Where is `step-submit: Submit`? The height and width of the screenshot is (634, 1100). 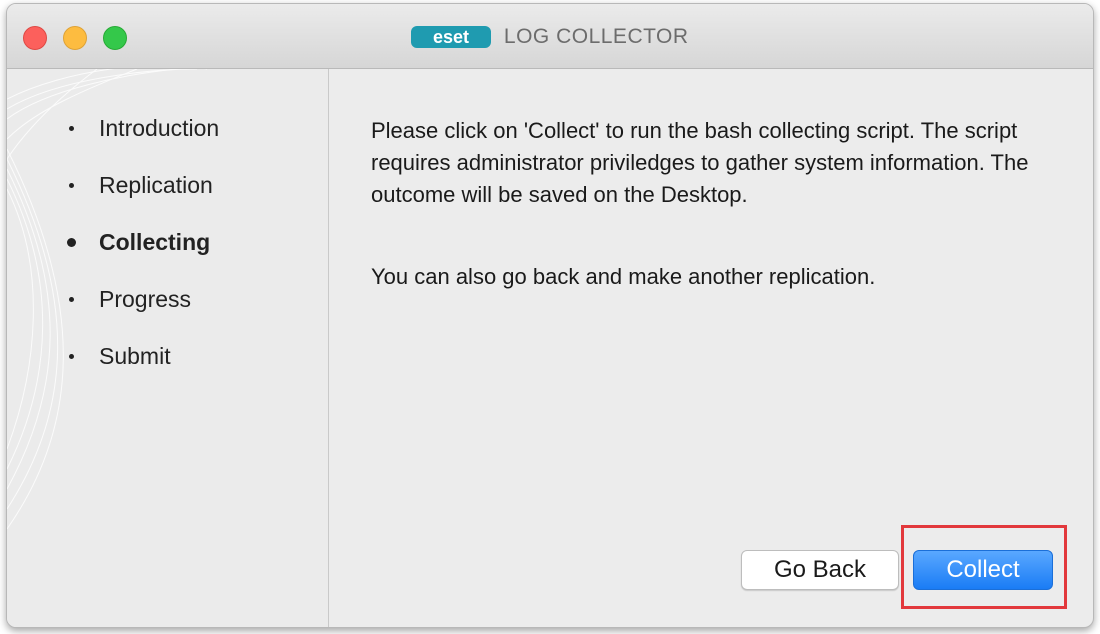 step-submit: Submit is located at coordinates (143, 369).